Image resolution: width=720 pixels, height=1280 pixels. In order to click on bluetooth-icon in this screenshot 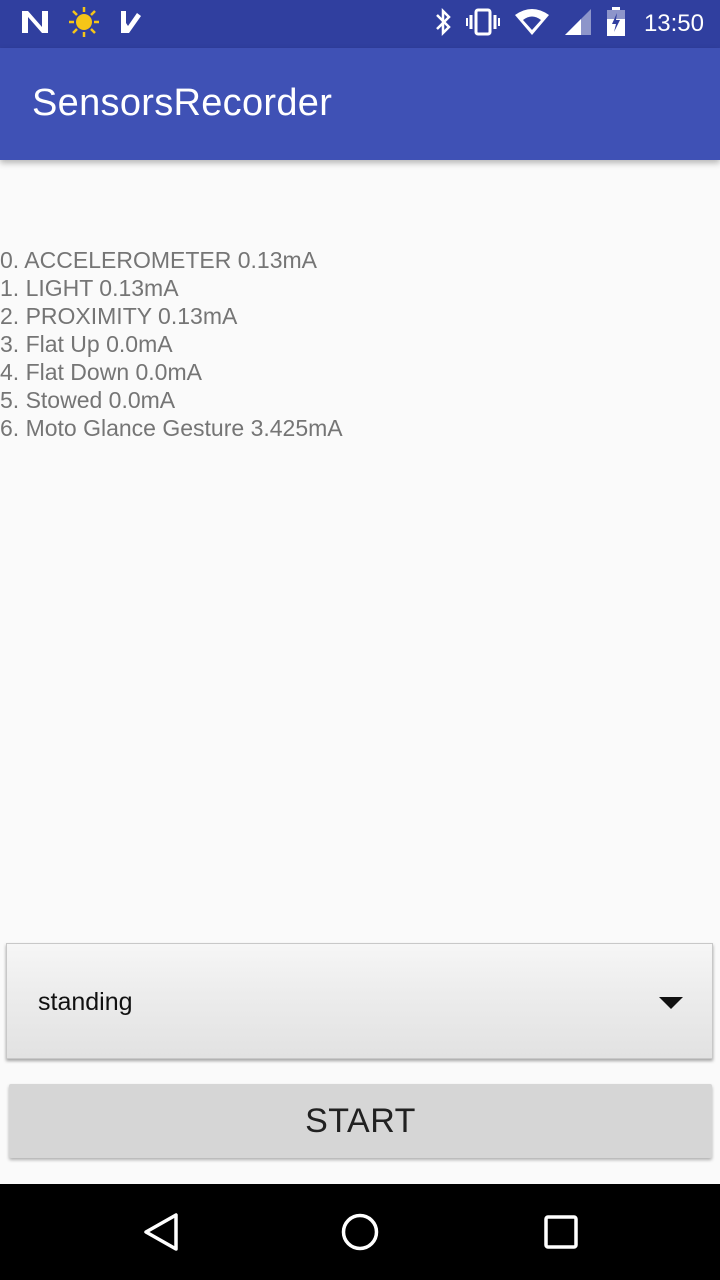, I will do `click(443, 24)`.